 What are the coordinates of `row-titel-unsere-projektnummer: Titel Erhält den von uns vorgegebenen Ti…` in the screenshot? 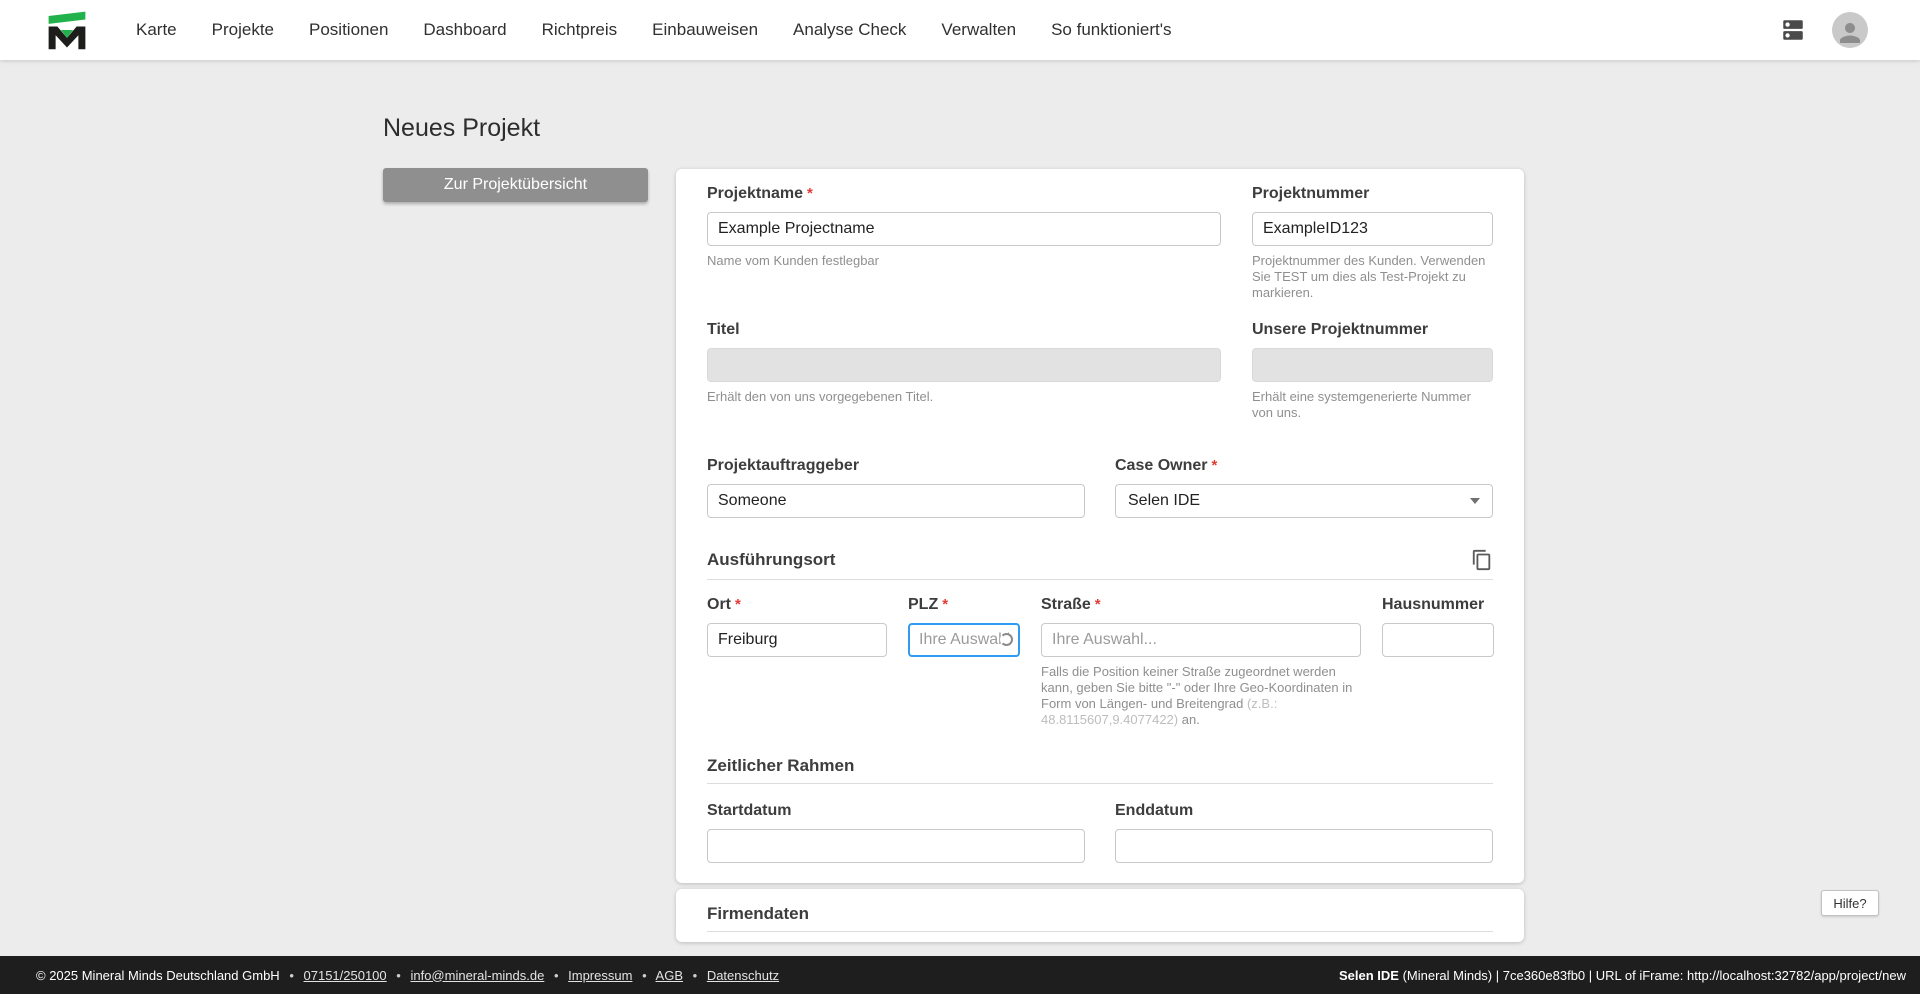 It's located at (1100, 371).